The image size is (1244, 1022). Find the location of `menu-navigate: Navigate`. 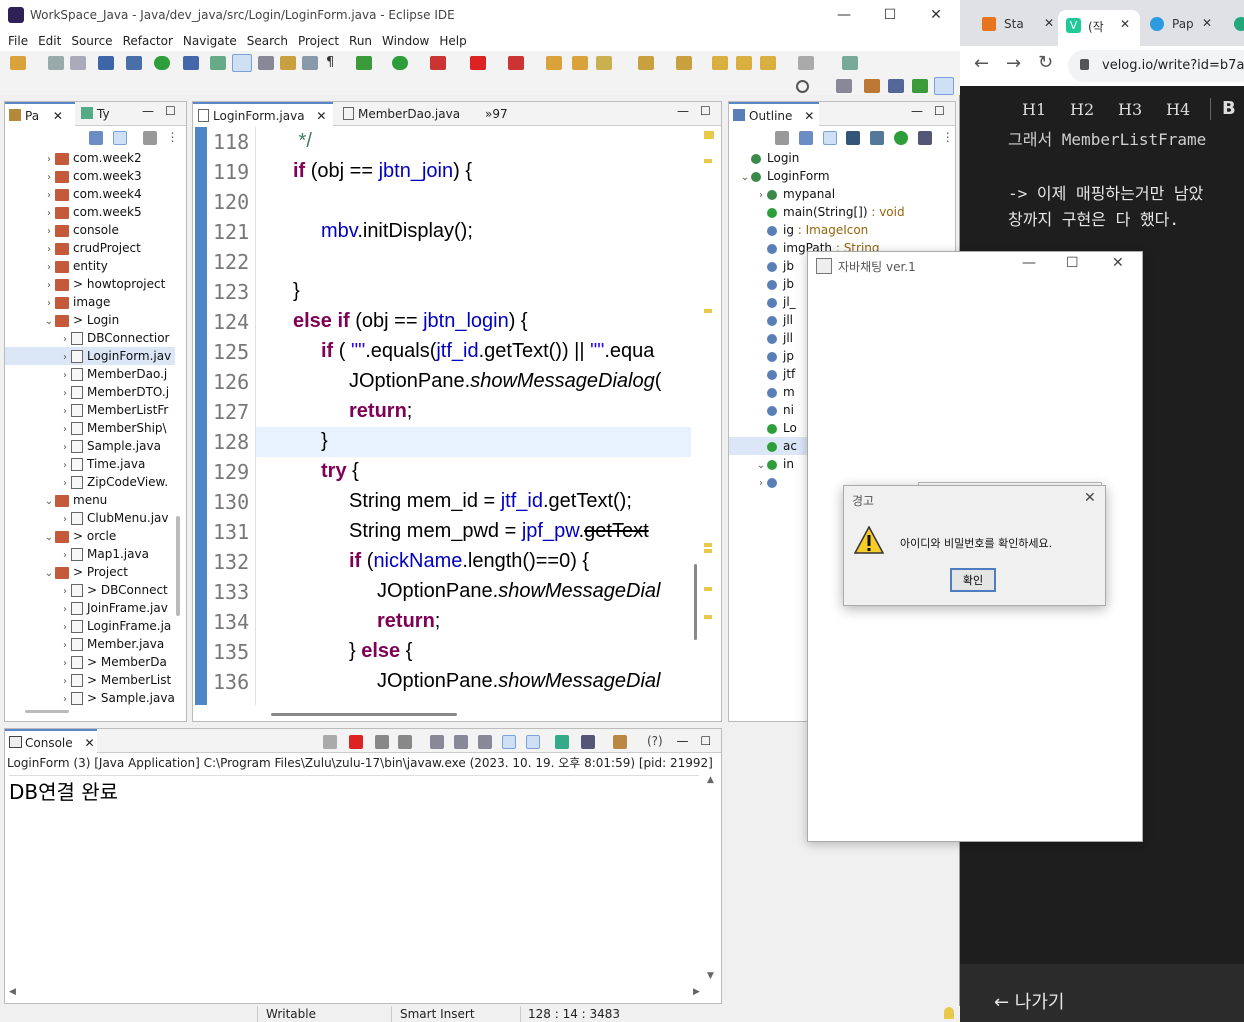

menu-navigate: Navigate is located at coordinates (210, 41).